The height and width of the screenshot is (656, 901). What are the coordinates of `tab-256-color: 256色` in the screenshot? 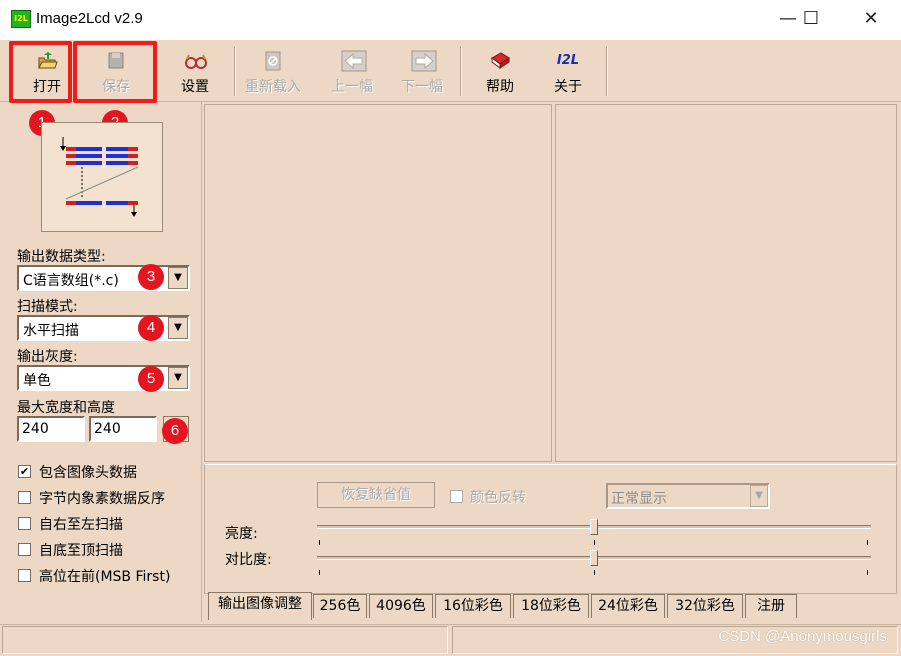 It's located at (340, 606).